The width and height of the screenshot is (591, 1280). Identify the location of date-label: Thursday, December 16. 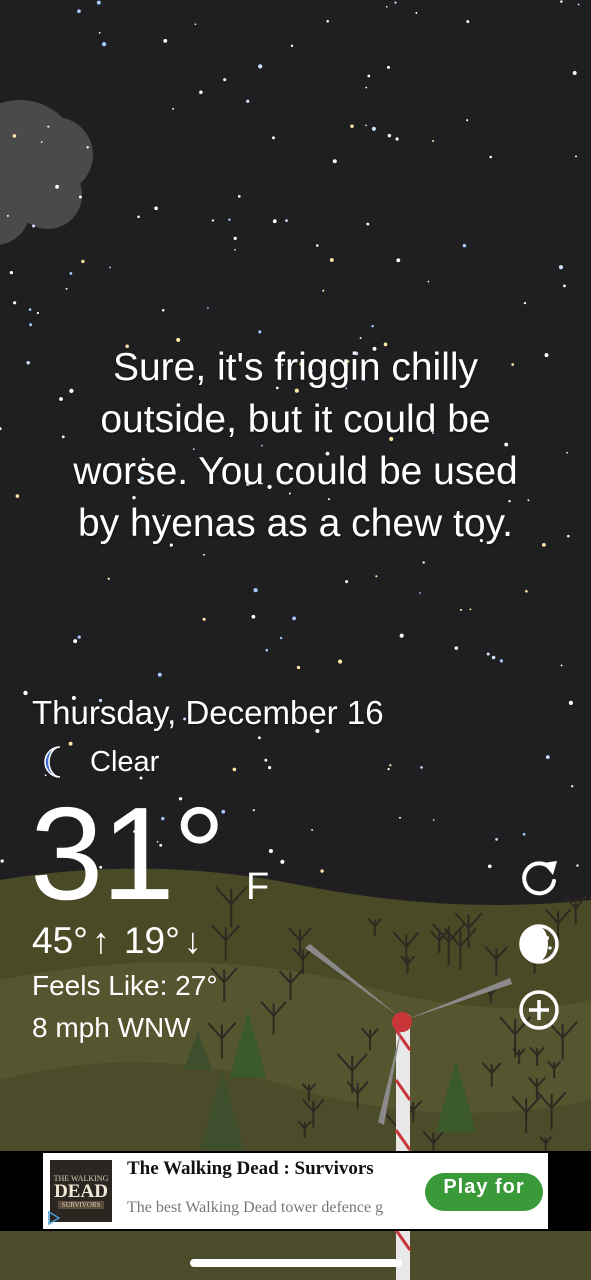
(208, 712).